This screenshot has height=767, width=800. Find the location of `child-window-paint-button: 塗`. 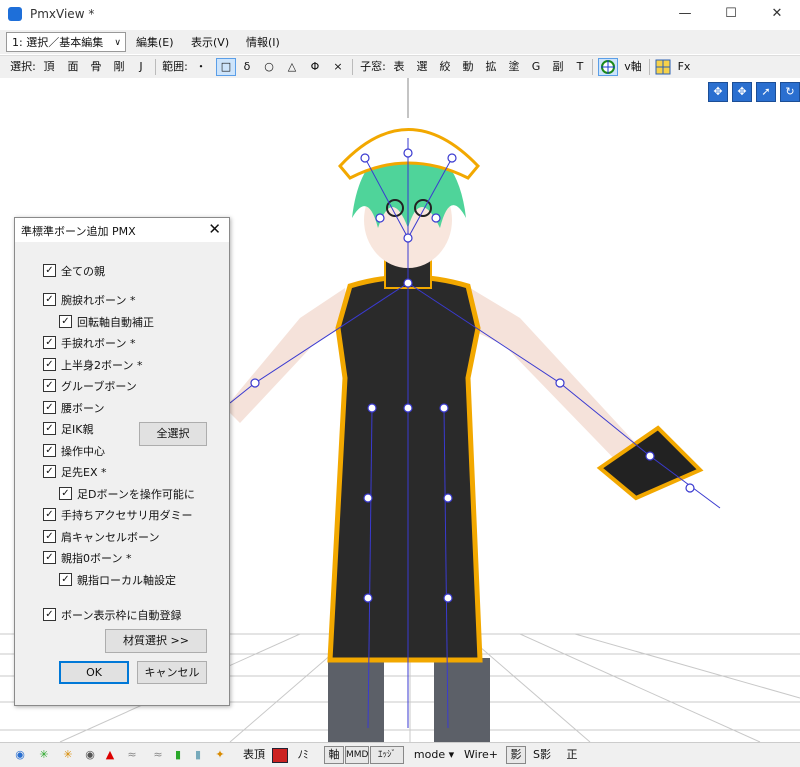

child-window-paint-button: 塗 is located at coordinates (514, 67).